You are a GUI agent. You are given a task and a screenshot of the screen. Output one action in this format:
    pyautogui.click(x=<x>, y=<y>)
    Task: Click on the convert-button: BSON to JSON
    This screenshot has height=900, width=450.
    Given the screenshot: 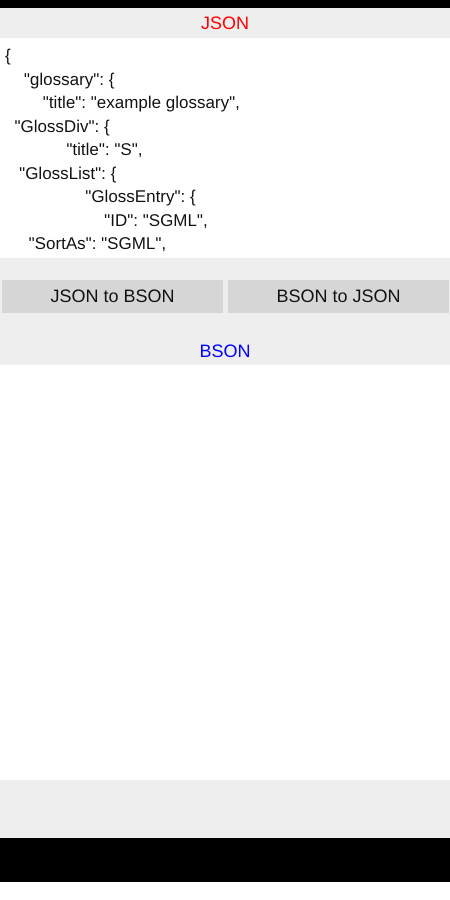 What is the action you would take?
    pyautogui.click(x=338, y=296)
    